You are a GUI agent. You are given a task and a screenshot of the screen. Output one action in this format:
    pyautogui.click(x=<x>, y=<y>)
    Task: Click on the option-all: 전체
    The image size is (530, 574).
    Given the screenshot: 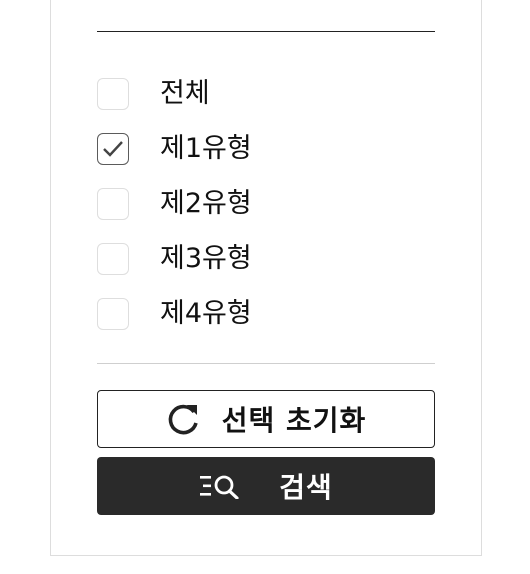 What is the action you would take?
    pyautogui.click(x=266, y=95)
    